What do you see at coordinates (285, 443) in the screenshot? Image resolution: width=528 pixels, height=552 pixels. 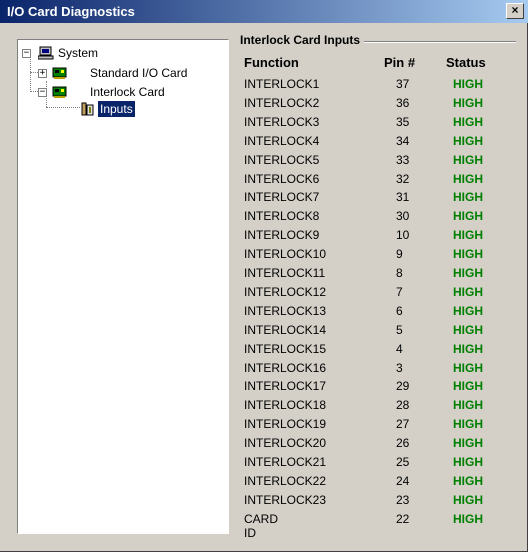 I see `function-cell: INTERLOCK20` at bounding box center [285, 443].